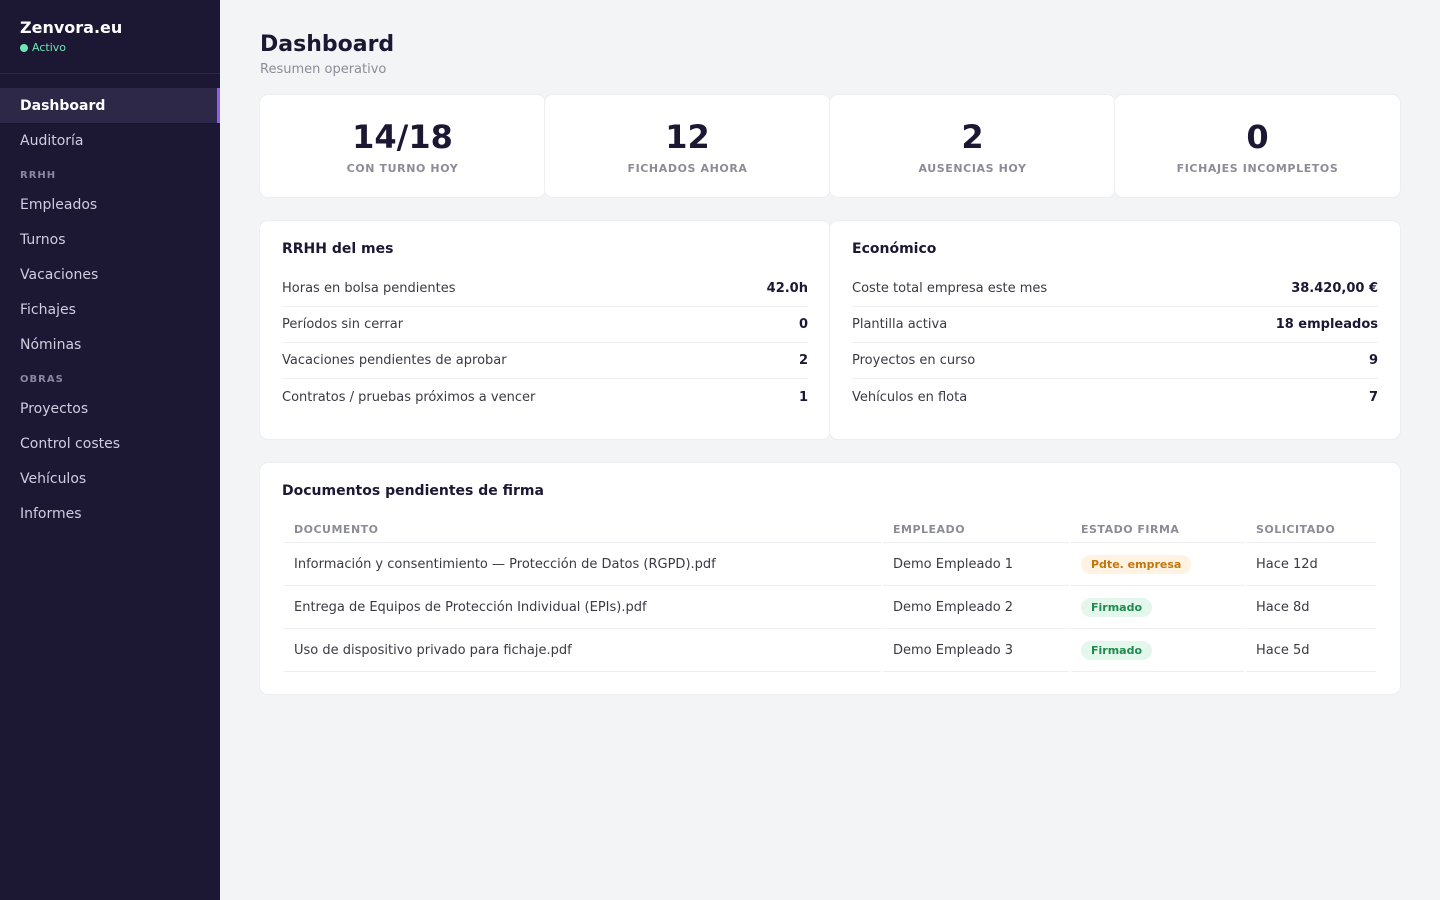  Describe the element at coordinates (71, 27) in the screenshot. I see `brand-name: Zenvora.eu` at that location.